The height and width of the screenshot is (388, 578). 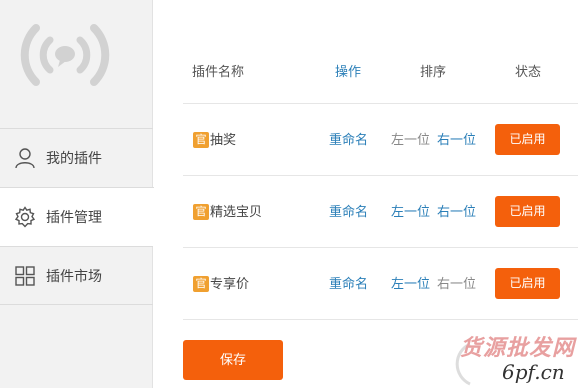 I want to click on plugin-name: 抽奖, so click(x=223, y=139).